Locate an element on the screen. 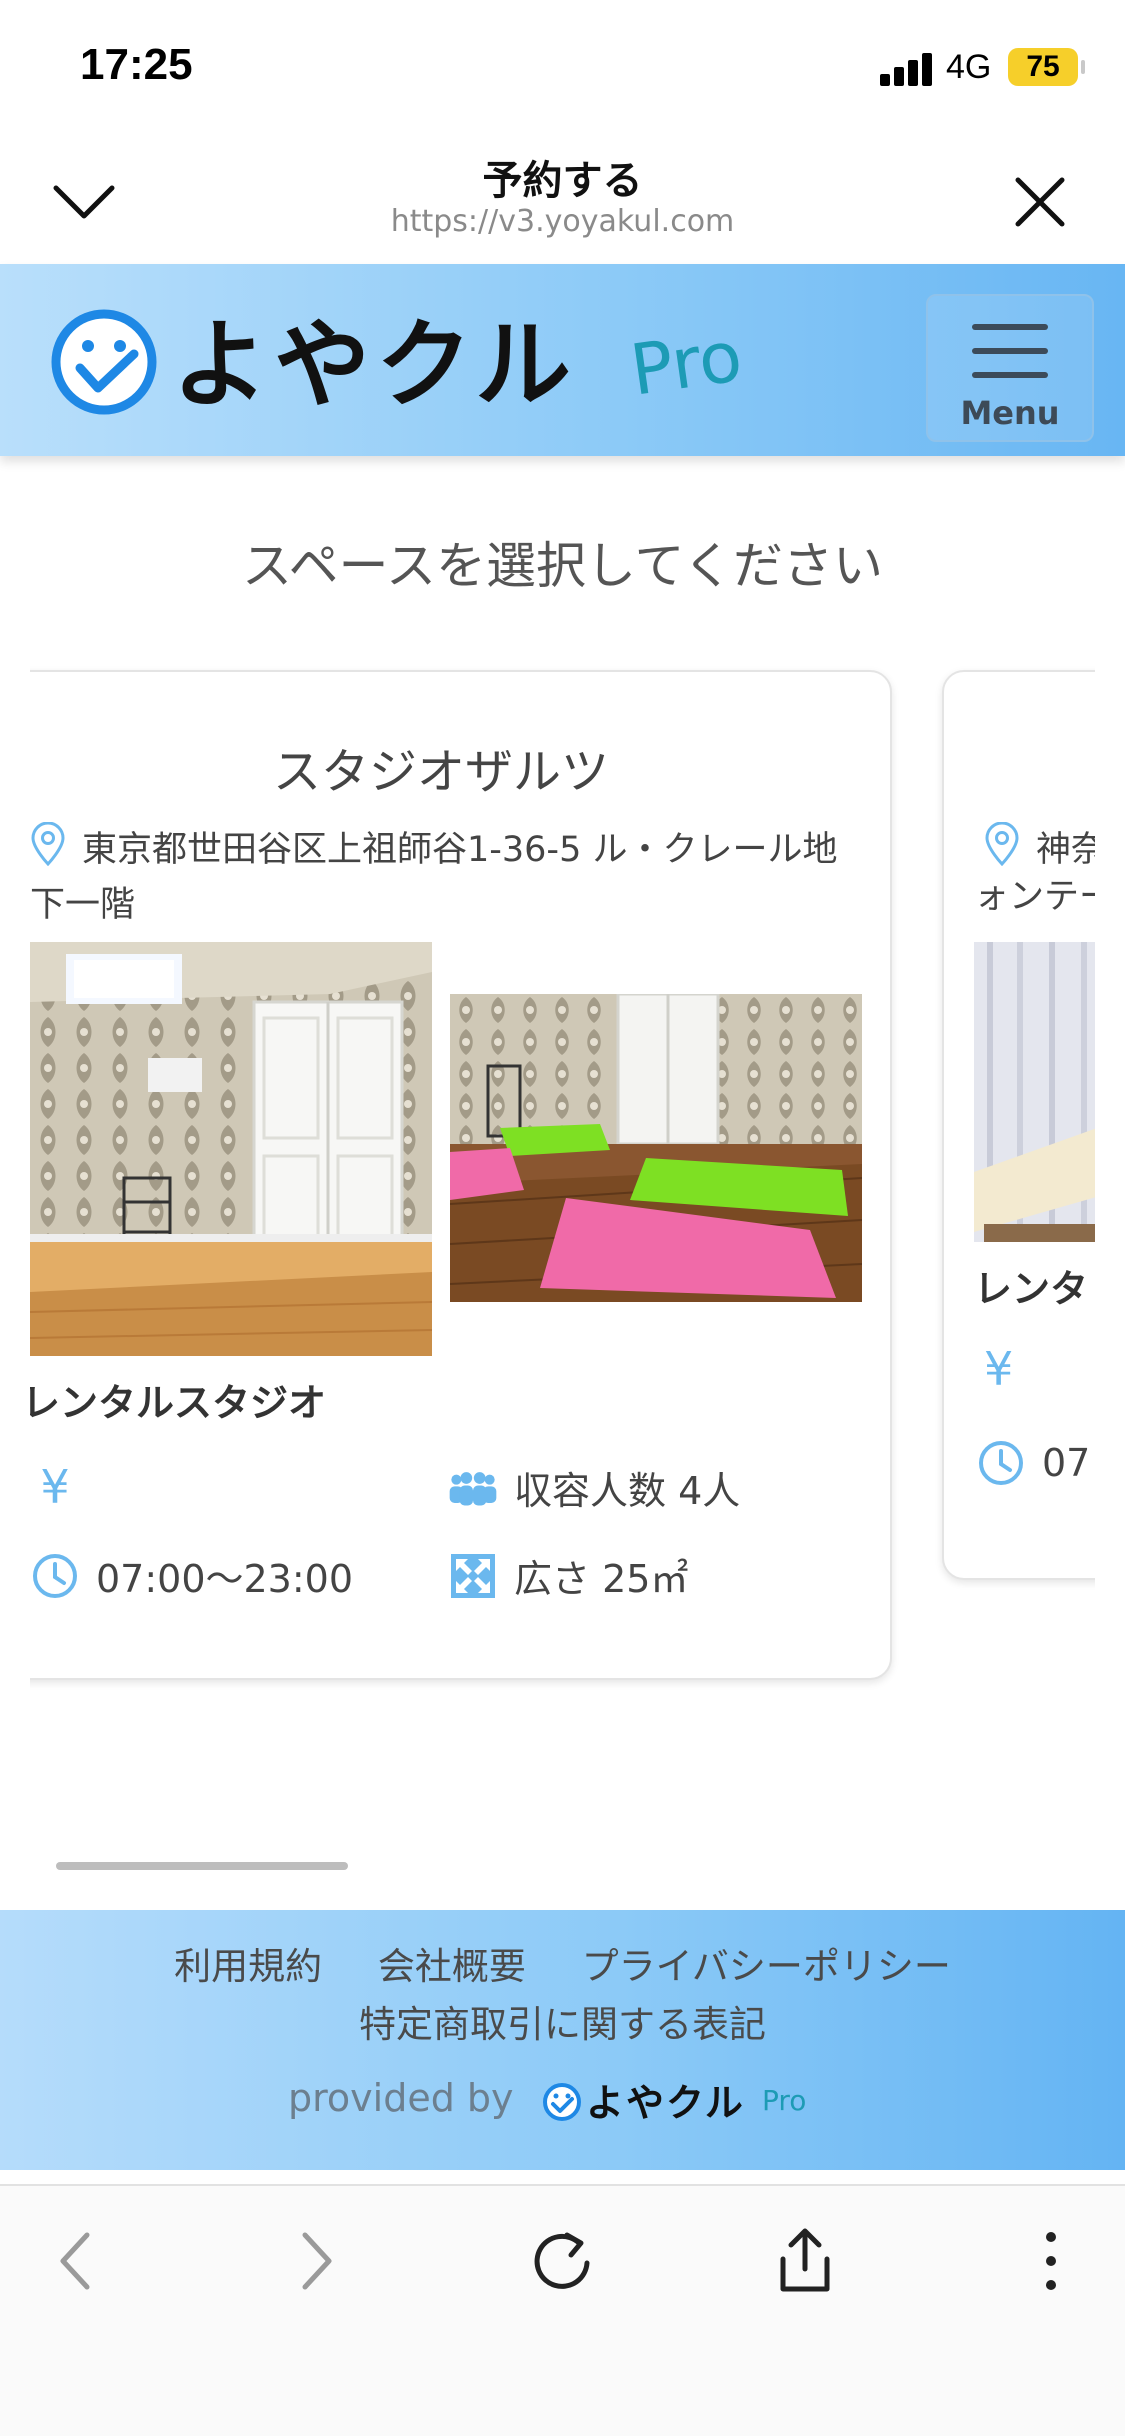 The image size is (1125, 2436). commerce-law-link: 特定商取引に関する表記 is located at coordinates (562, 2021).